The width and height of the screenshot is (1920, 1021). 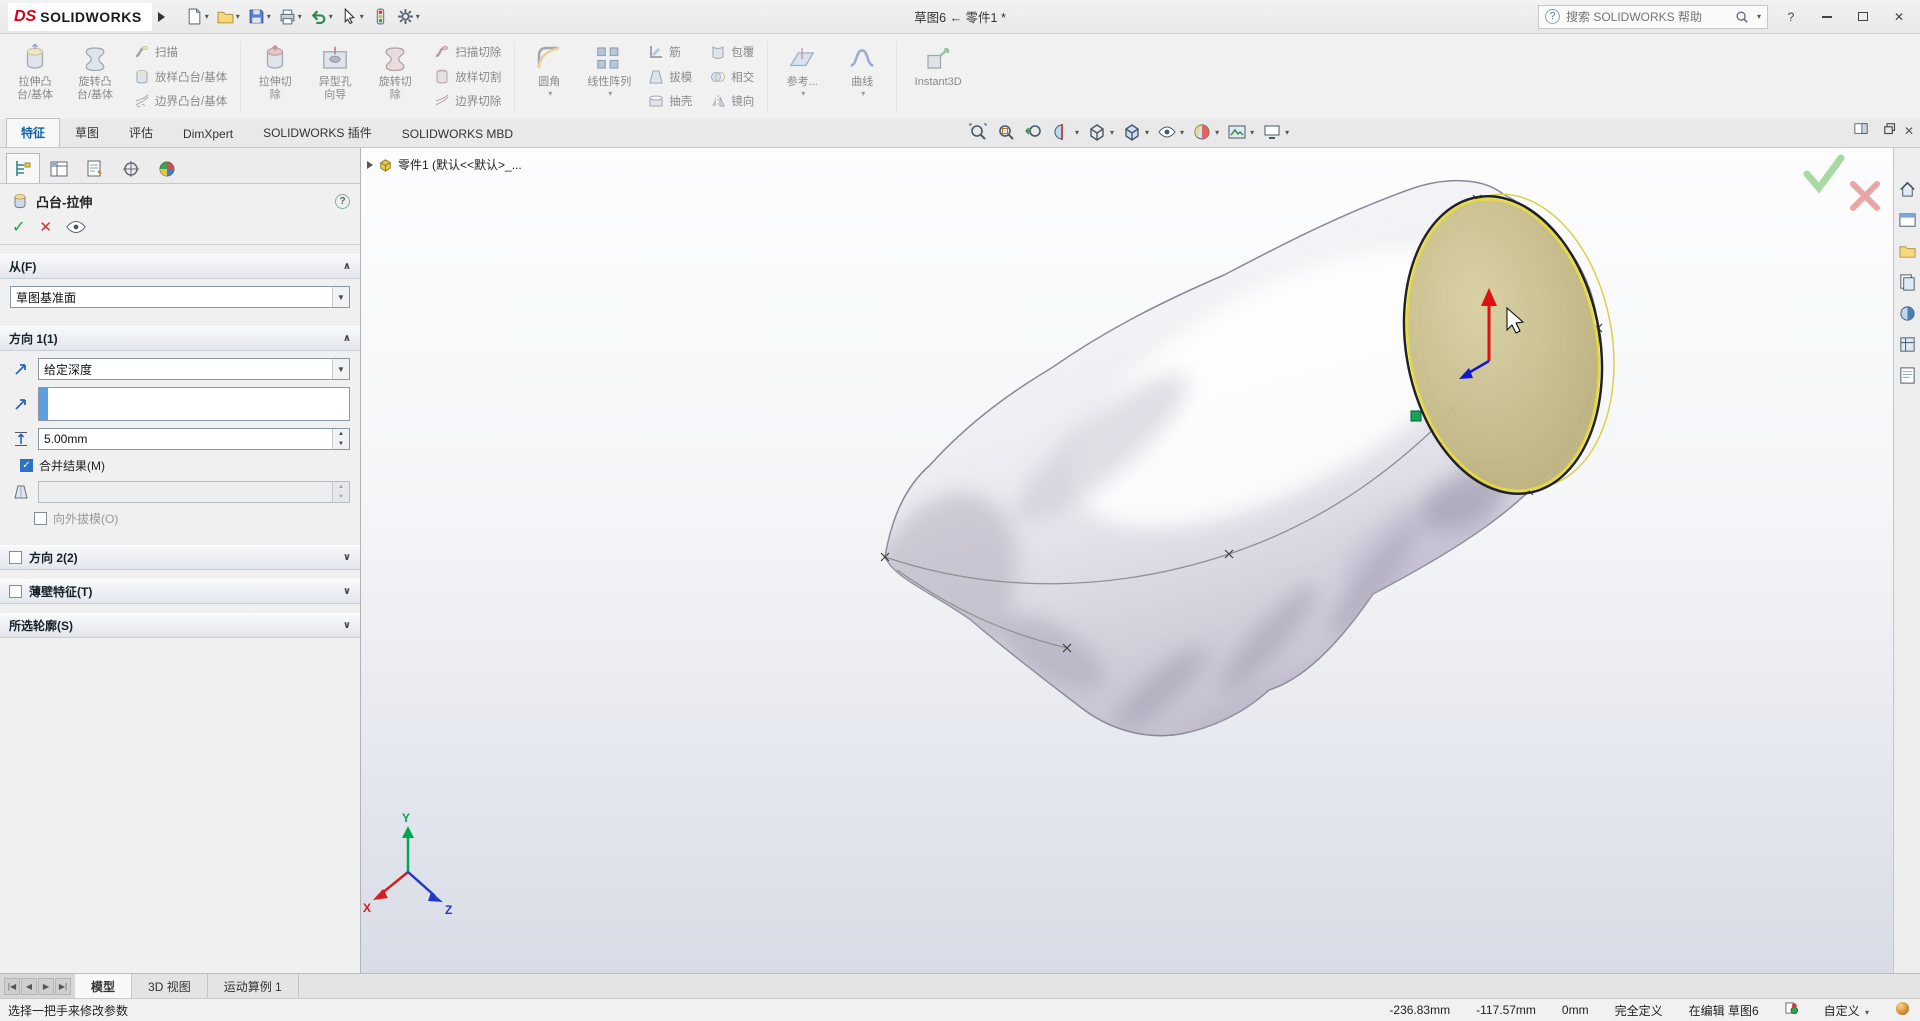 What do you see at coordinates (457, 134) in the screenshot?
I see `tab-mbd: SOLIDWORKS MBD` at bounding box center [457, 134].